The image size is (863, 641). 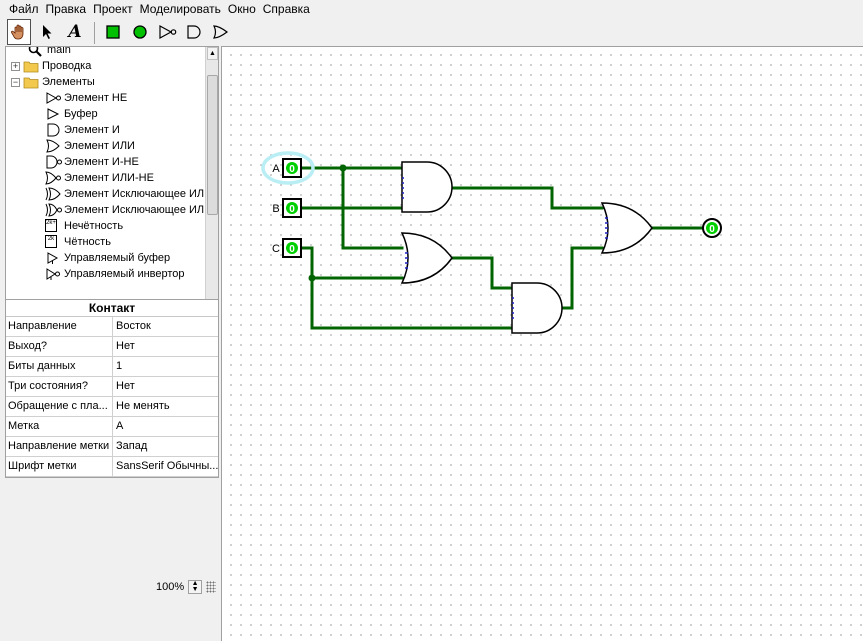 I want to click on attribute-row: Три состояния? Нет, so click(x=112, y=387).